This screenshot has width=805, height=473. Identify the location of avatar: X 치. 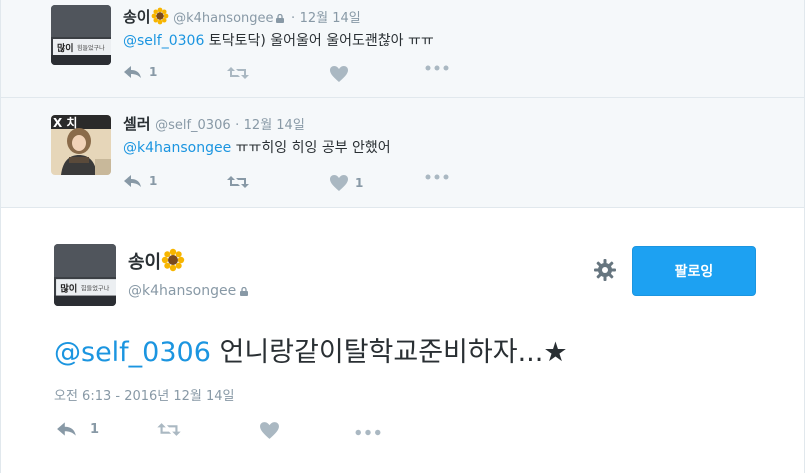
(81, 145).